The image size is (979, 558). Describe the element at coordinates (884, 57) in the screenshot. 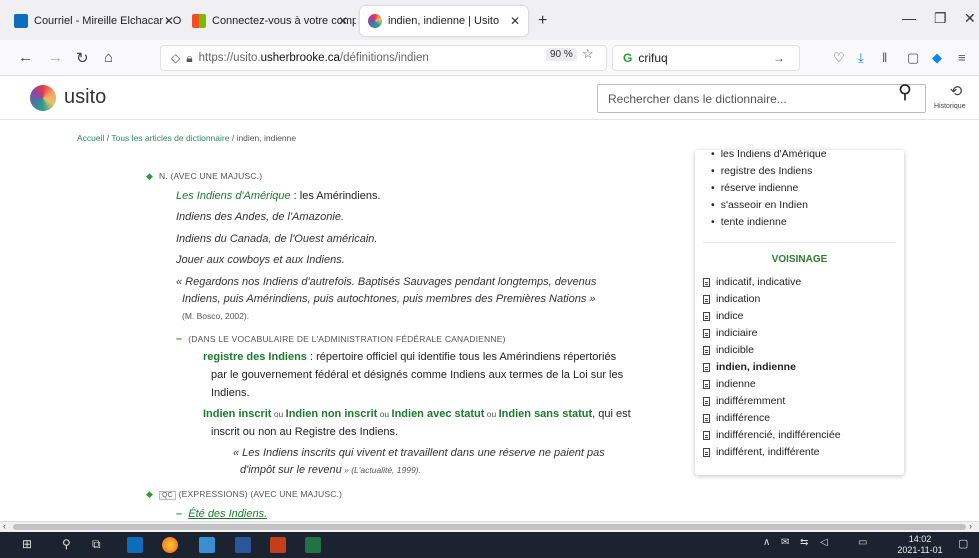

I see `library-icon: ‖` at that location.